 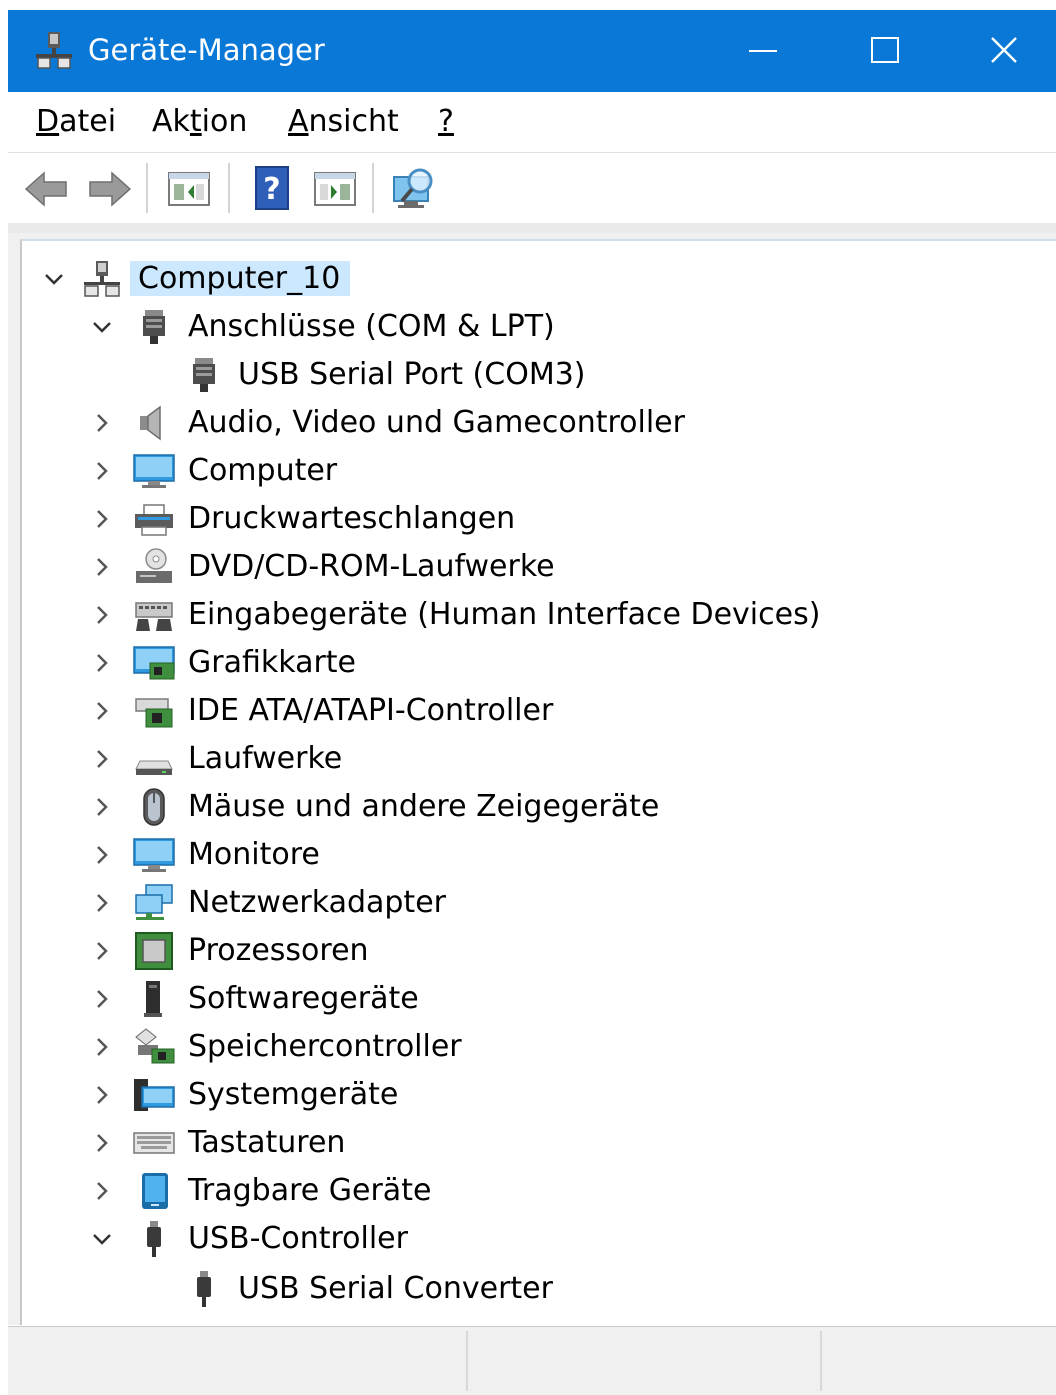 I want to click on update-driver-button, so click(x=336, y=189).